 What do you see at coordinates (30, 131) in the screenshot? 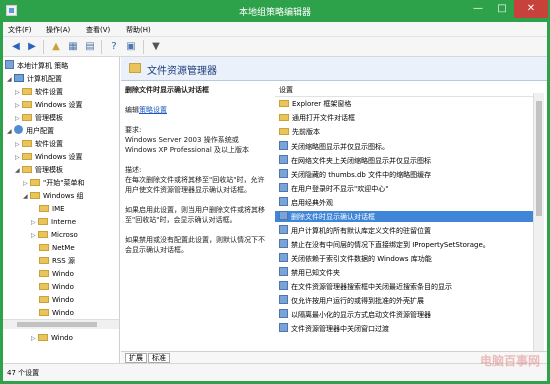
I see `tree-item: ◢ 用户配置` at bounding box center [30, 131].